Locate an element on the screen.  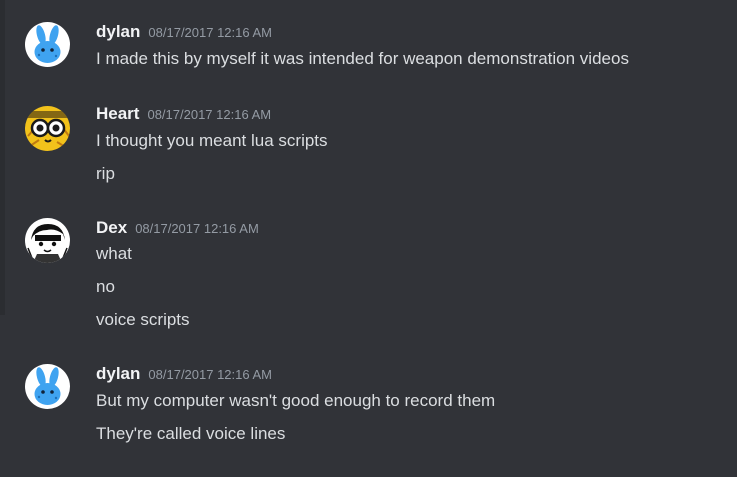
monochrome-character-avatar is located at coordinates (47, 240).